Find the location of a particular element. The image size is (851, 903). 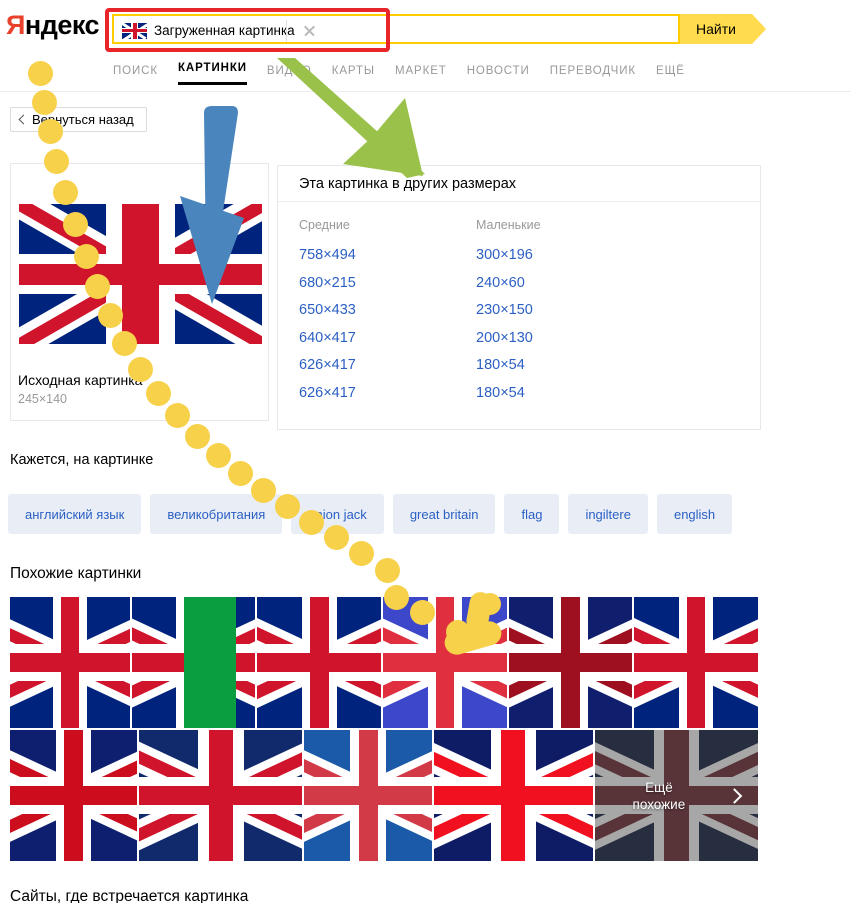

uk-flag-icon is located at coordinates (134, 30).